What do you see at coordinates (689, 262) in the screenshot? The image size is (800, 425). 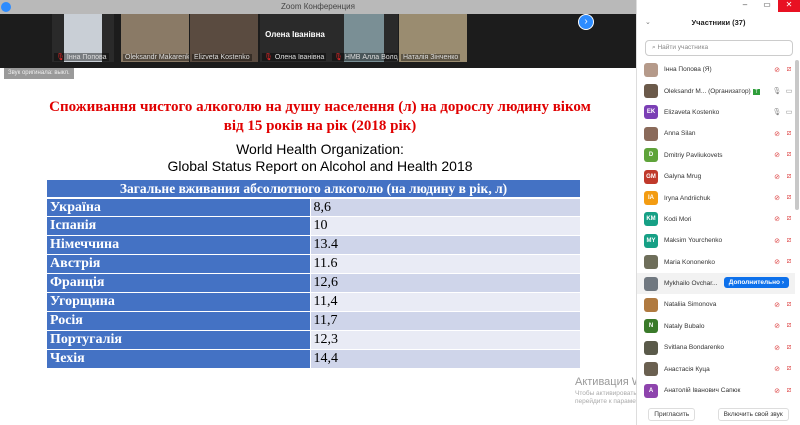 I see `participant-name: Maria Kononenko` at bounding box center [689, 262].